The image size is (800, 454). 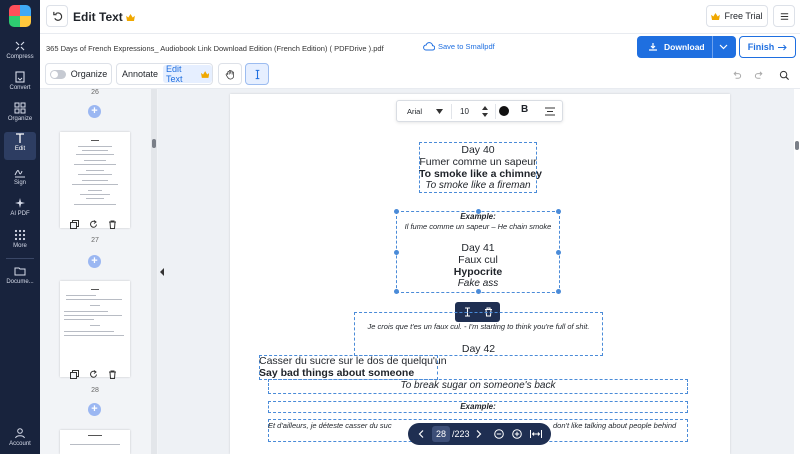 I want to click on undo-button, so click(x=736, y=75).